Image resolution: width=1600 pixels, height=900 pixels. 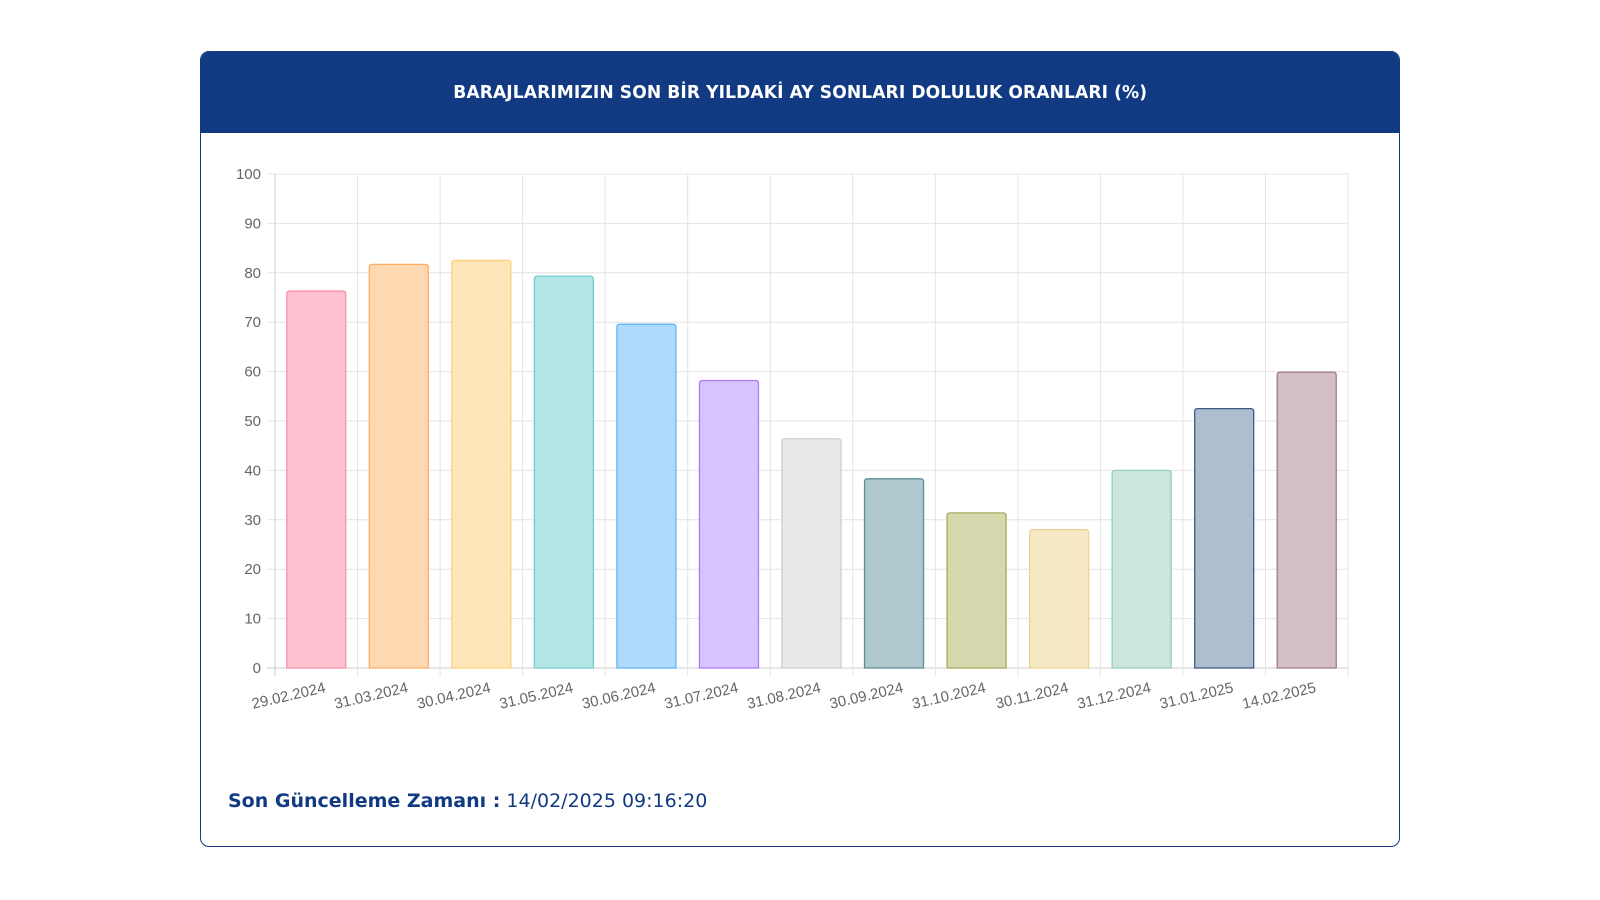 I want to click on y-tick-label: 80, so click(x=252, y=273).